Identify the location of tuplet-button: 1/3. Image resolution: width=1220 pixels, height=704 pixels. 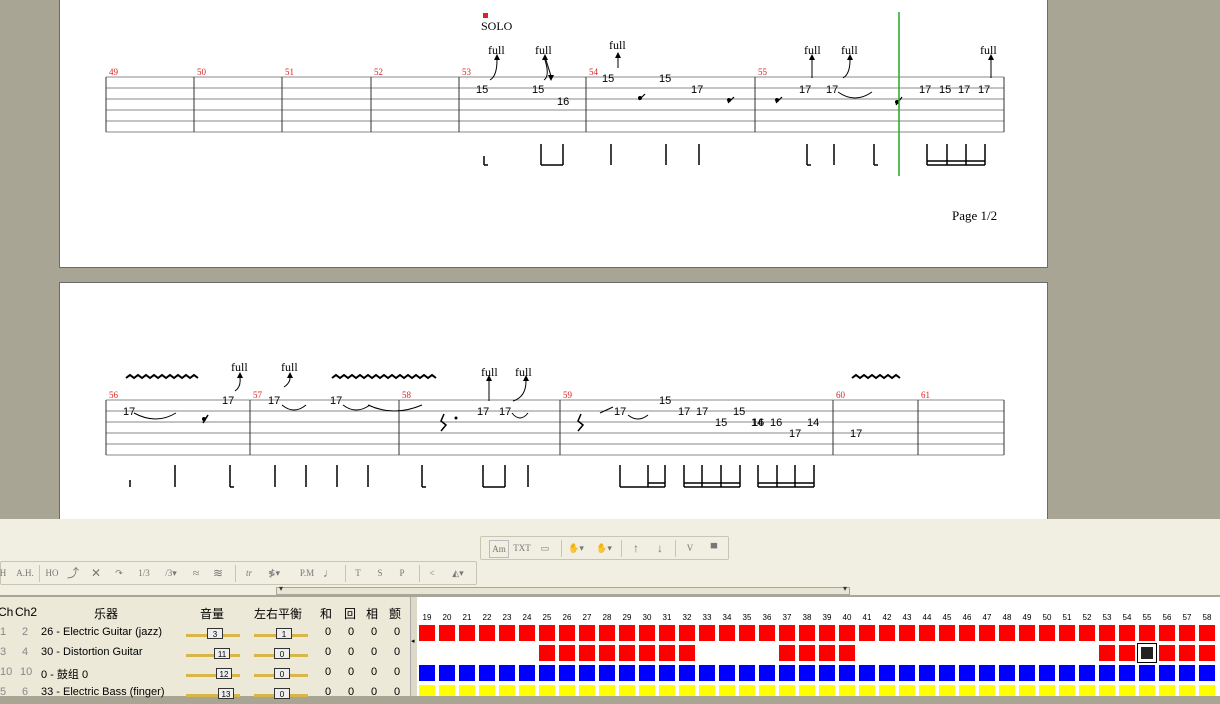
(144, 573).